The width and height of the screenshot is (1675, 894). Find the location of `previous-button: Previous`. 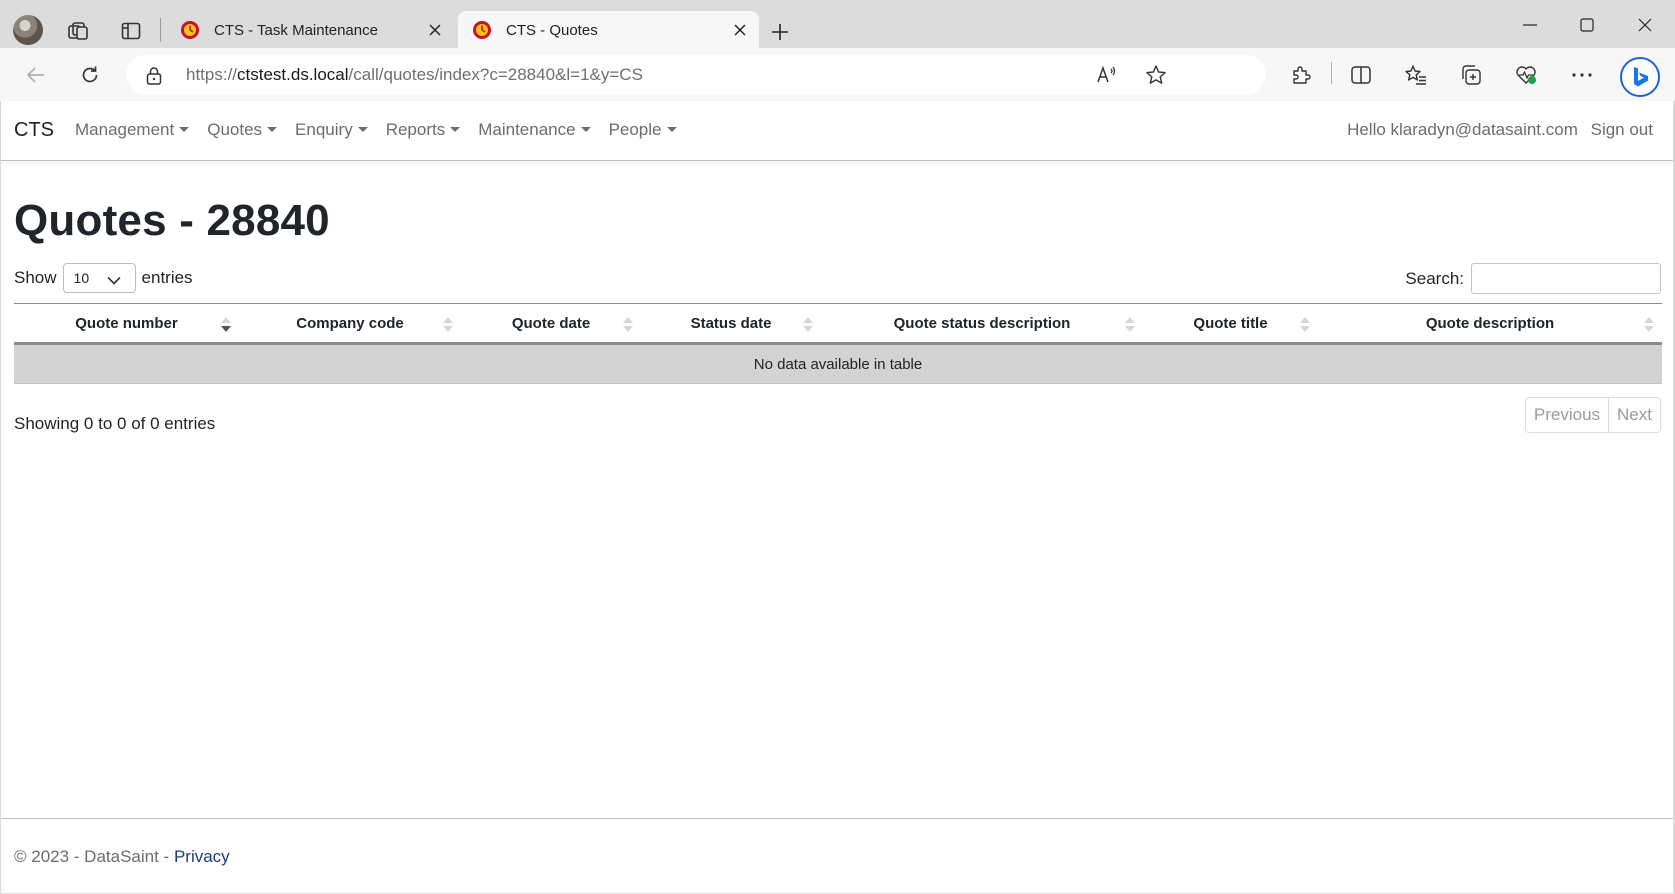

previous-button: Previous is located at coordinates (1567, 415).